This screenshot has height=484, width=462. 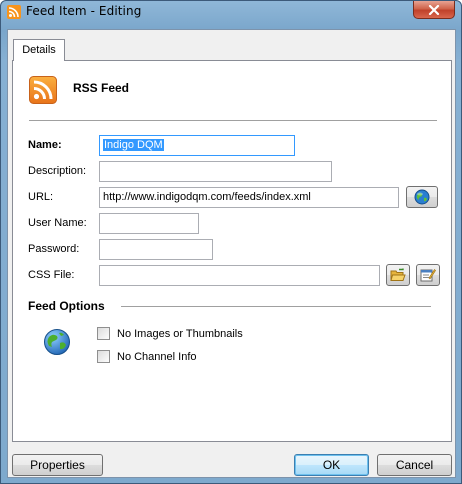 I want to click on cssfile-label: CSS File:, so click(x=51, y=275).